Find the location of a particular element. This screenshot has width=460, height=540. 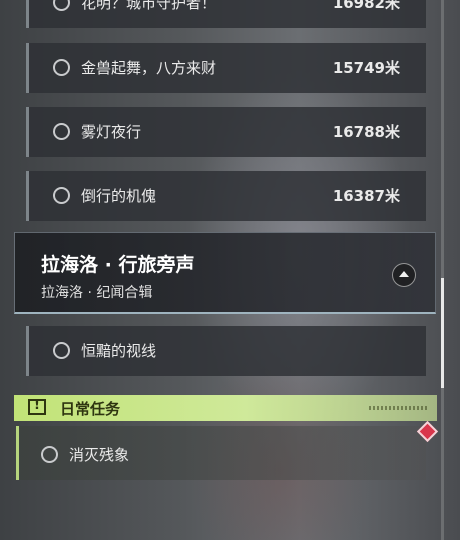

active-quest-card: 拉海洛 · 行旅旁声 拉海洛 · 纪闻合辑 is located at coordinates (225, 273).